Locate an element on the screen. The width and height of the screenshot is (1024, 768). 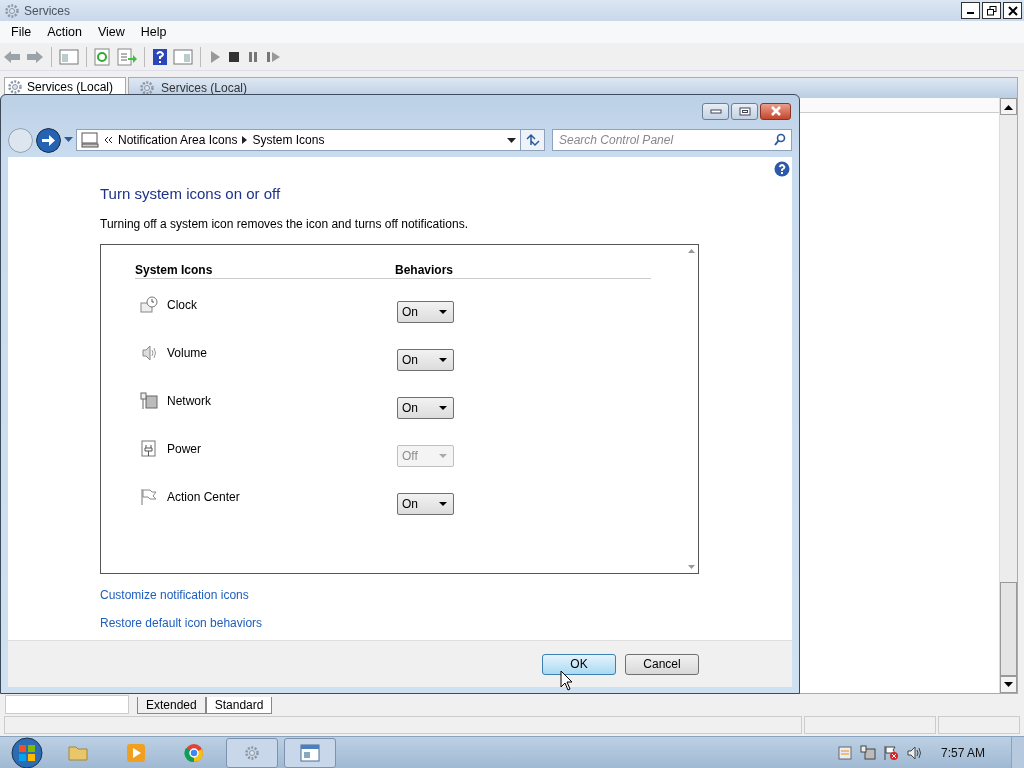
play-icon is located at coordinates (215, 56).